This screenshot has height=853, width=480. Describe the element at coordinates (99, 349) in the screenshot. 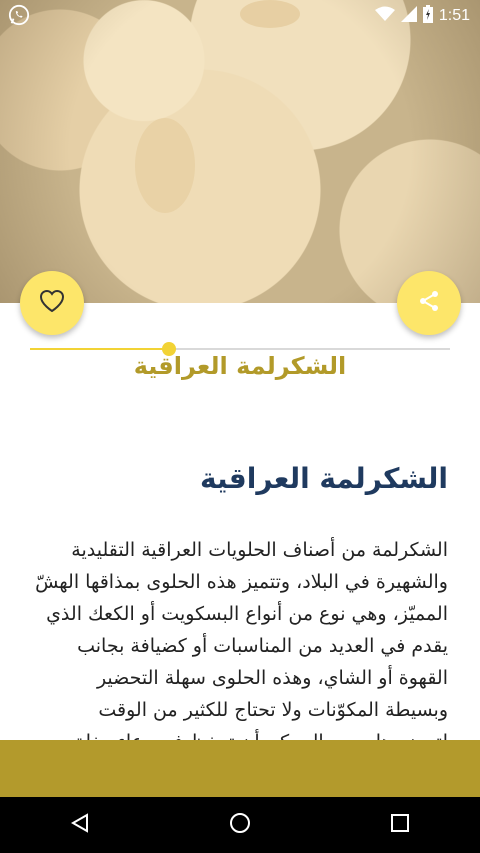

I see `reading-progress-fill` at that location.